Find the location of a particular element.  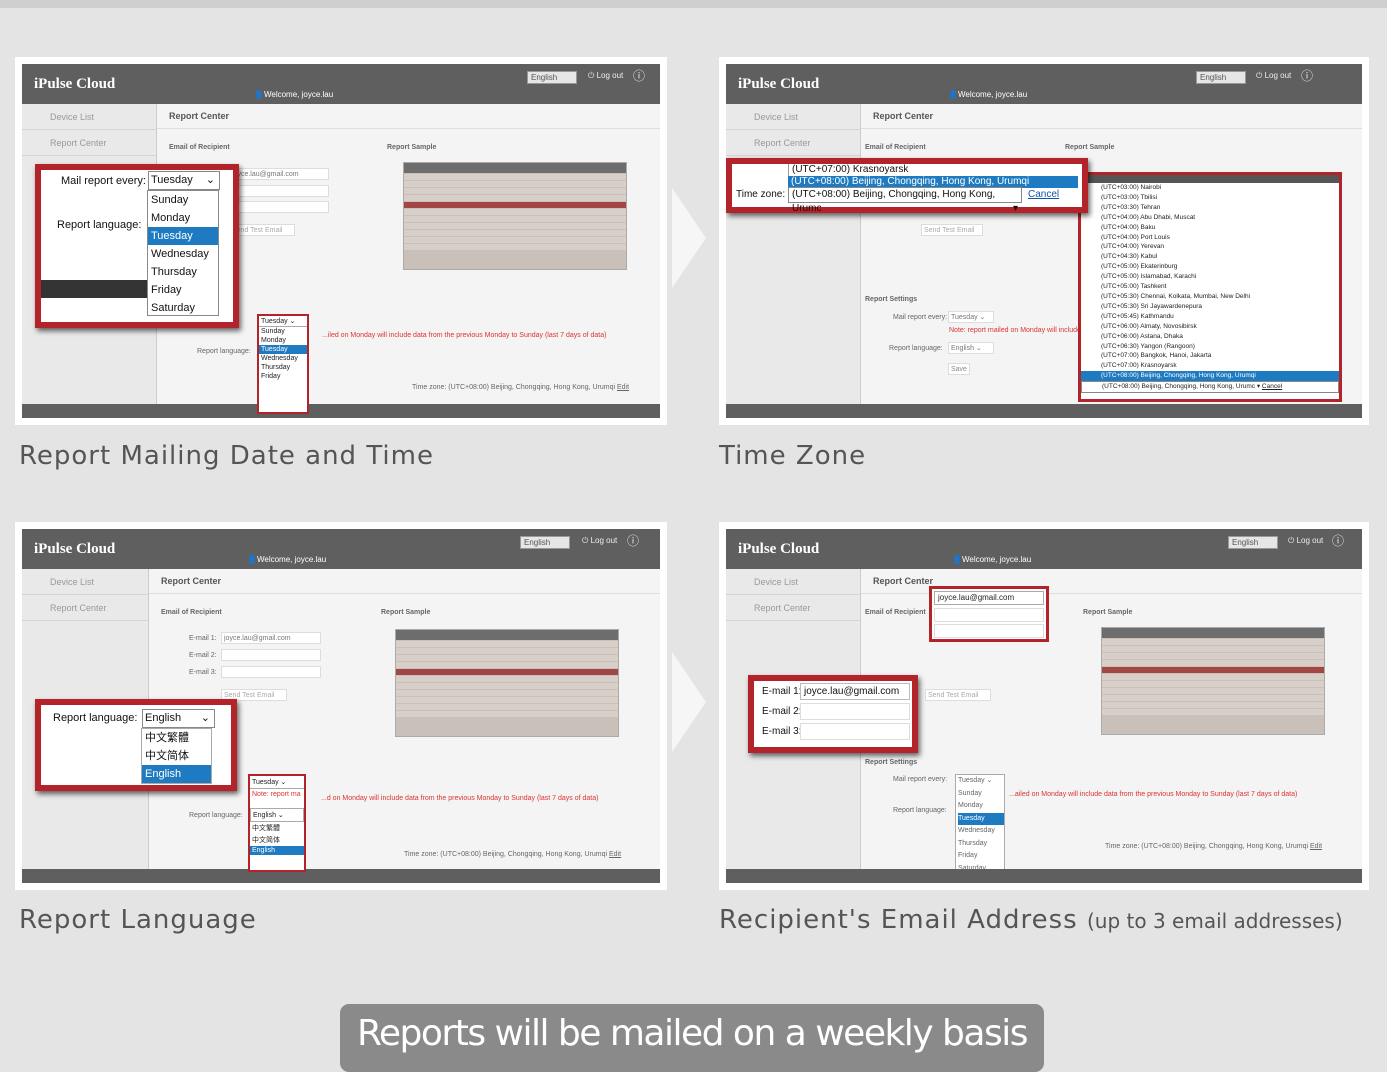

timezone-option: (UTC+05:00) Islamabad, Karachi is located at coordinates (1210, 277).